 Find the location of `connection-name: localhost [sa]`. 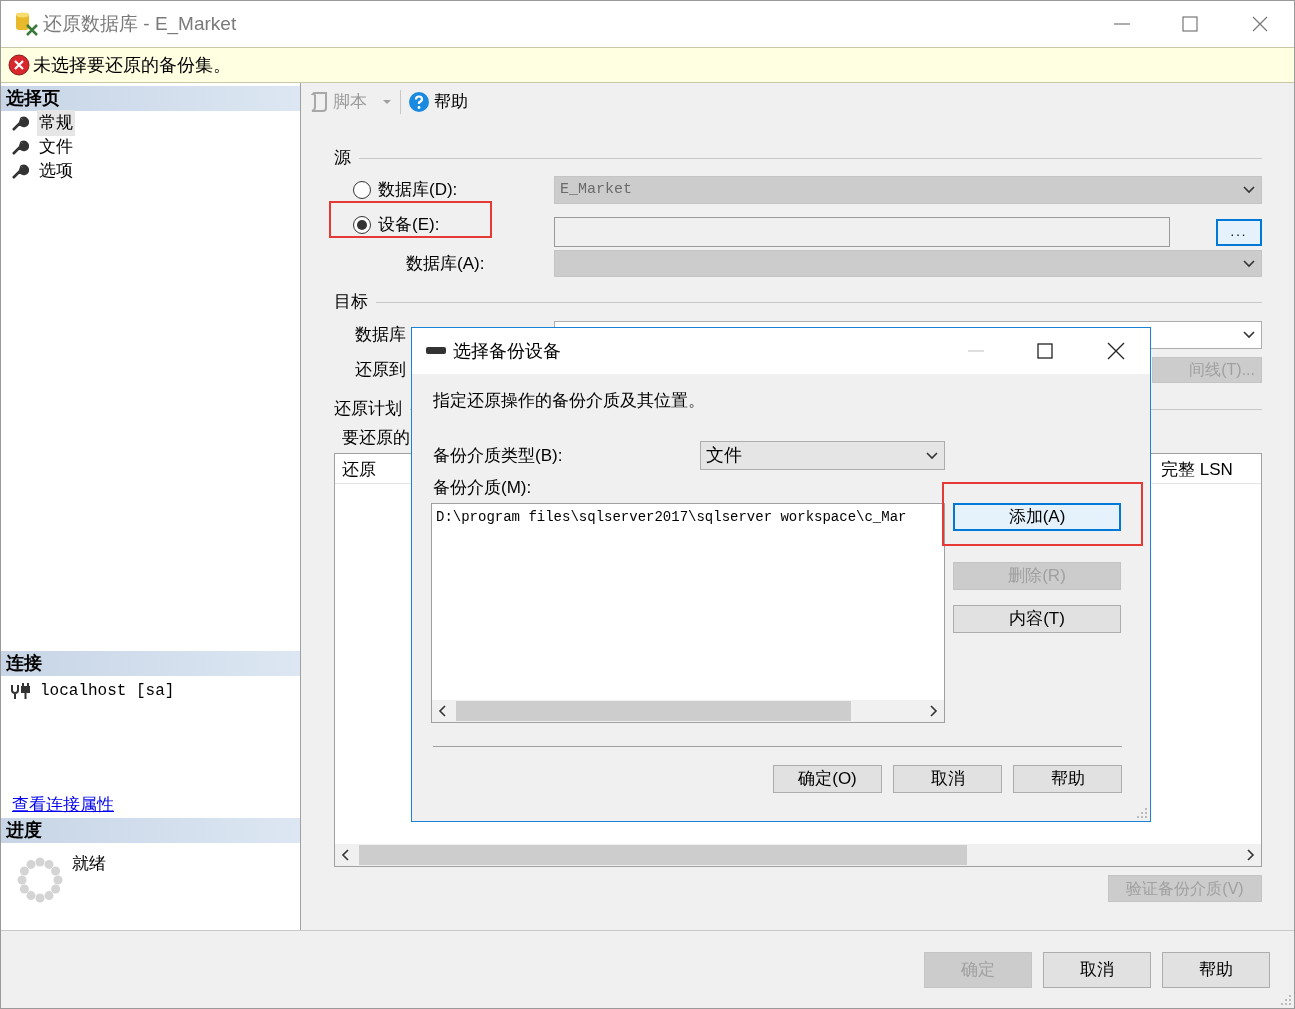

connection-name: localhost [sa] is located at coordinates (107, 691).